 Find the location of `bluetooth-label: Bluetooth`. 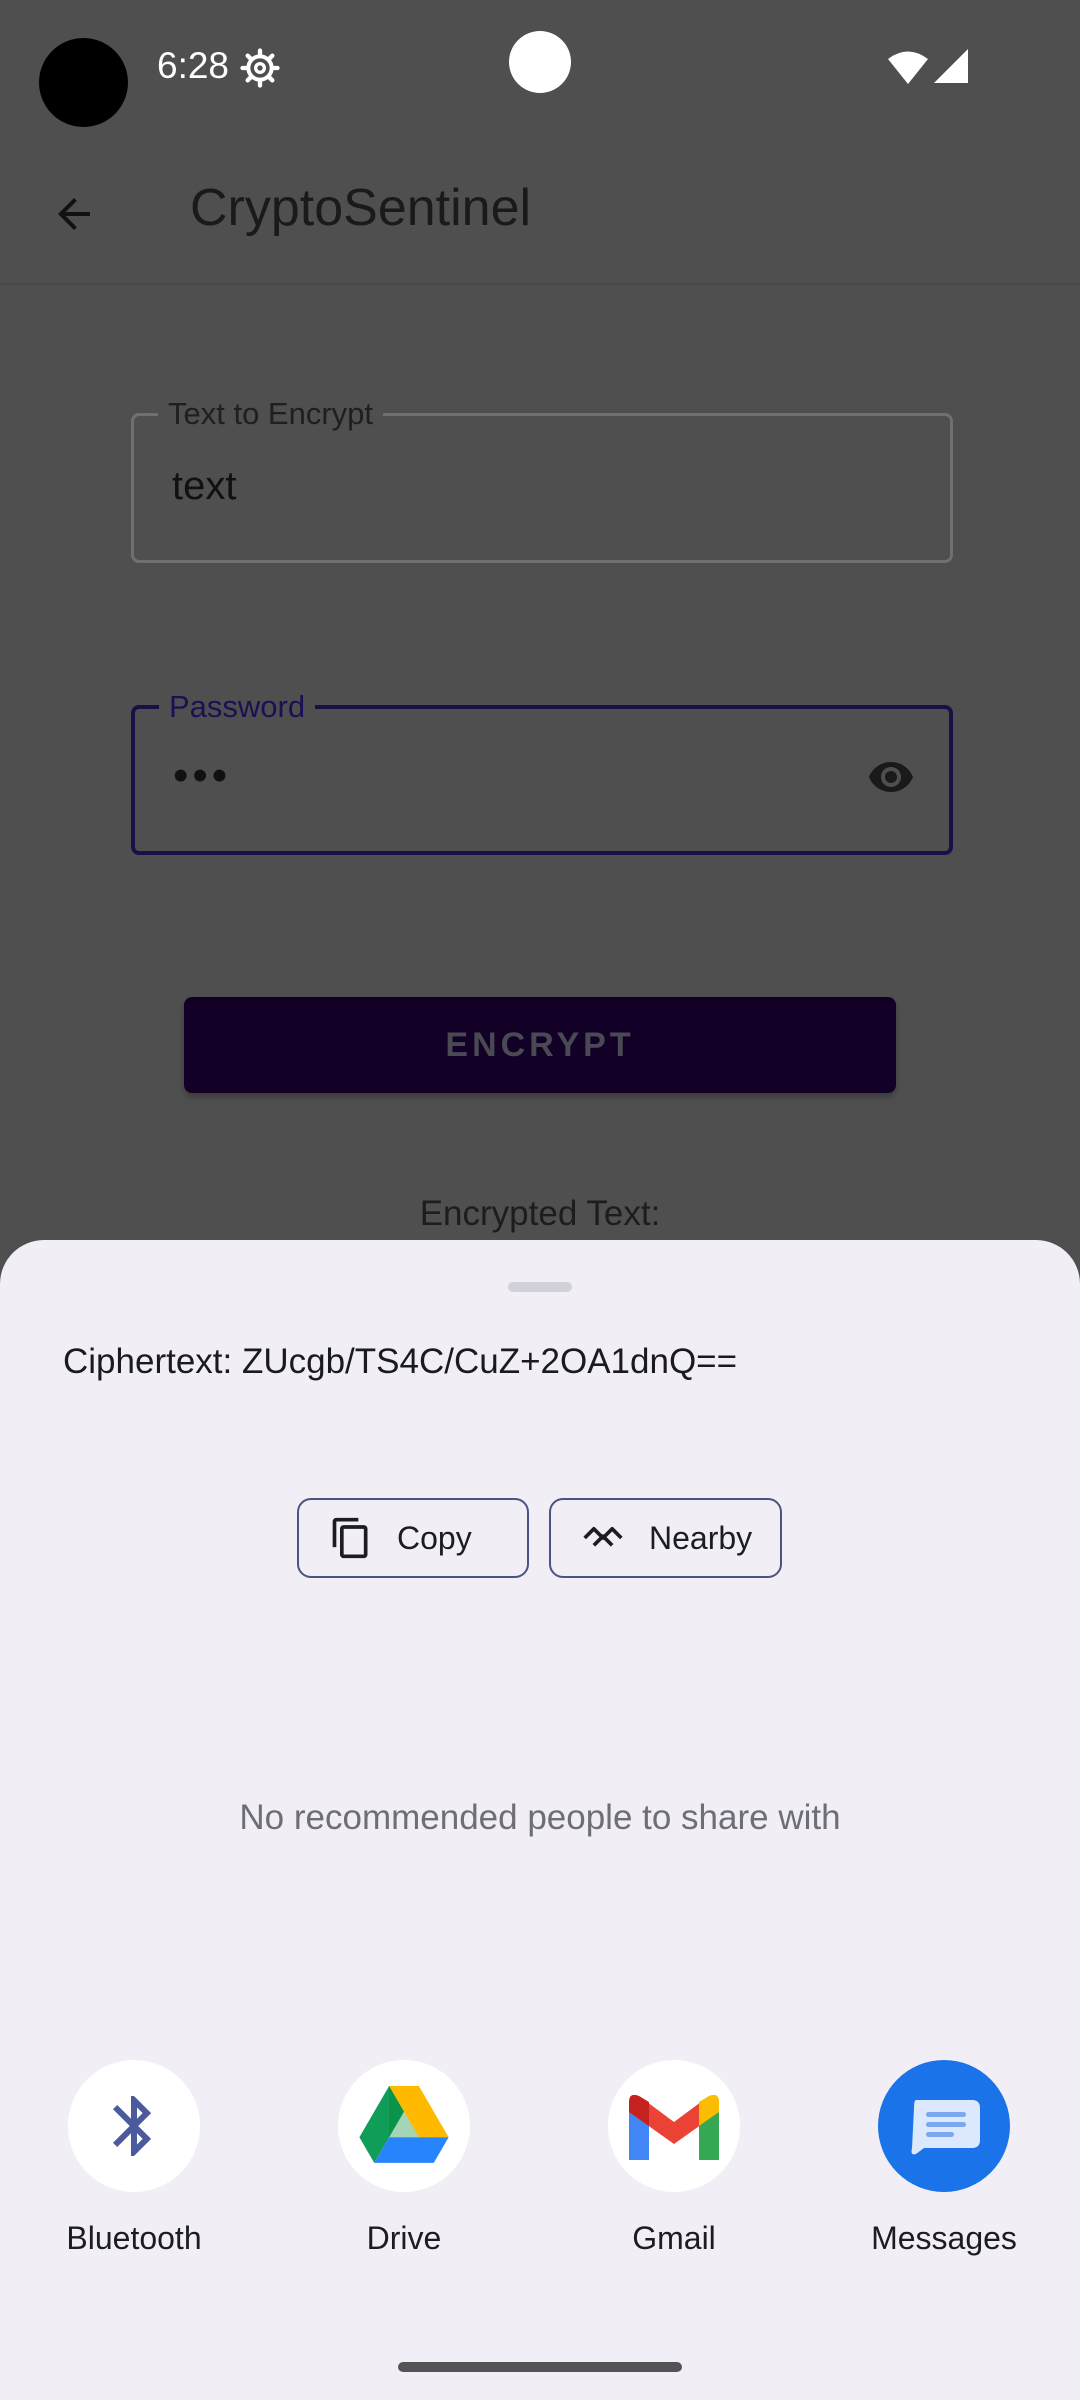

bluetooth-label: Bluetooth is located at coordinates (134, 2238).